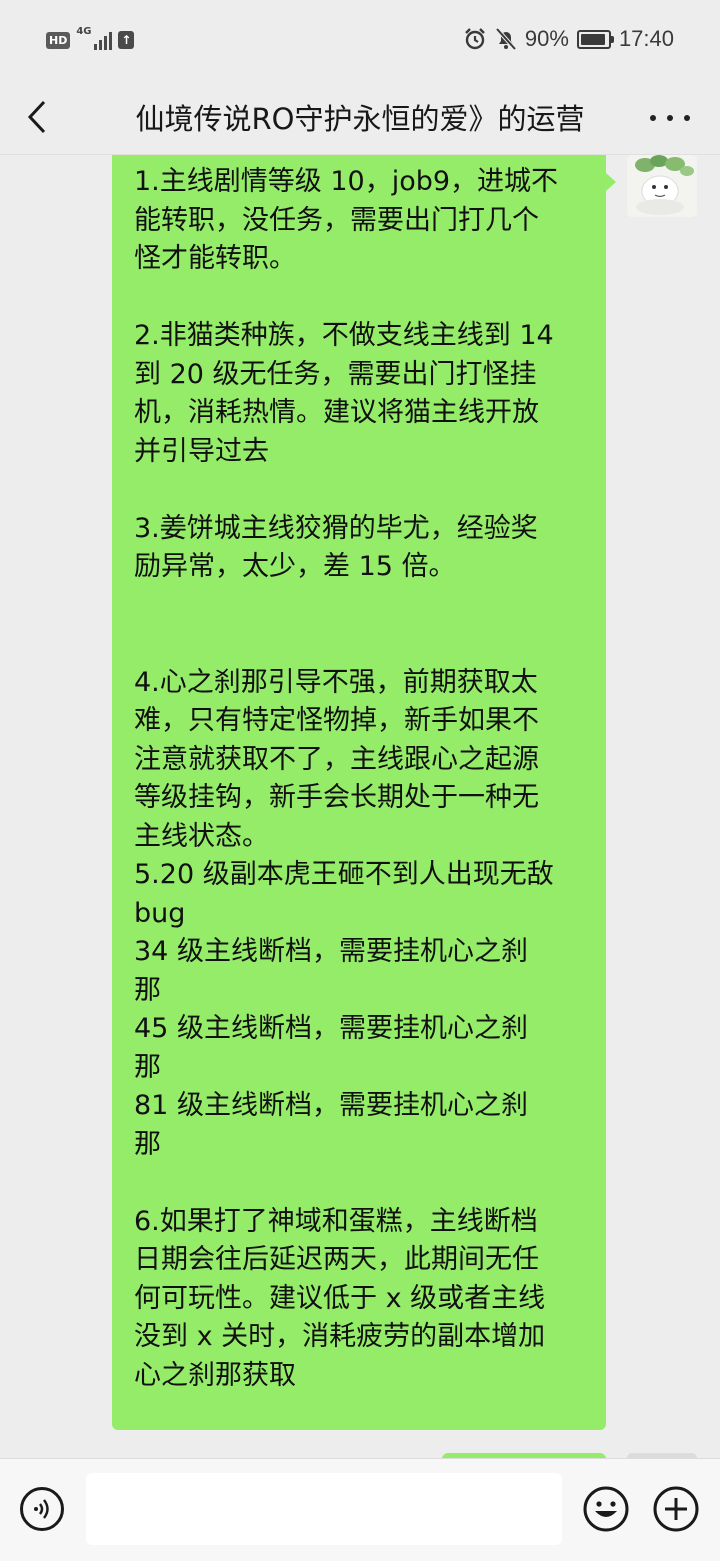  I want to click on message-line: 81 级主线断档，需要挂机心之刹, so click(331, 1105).